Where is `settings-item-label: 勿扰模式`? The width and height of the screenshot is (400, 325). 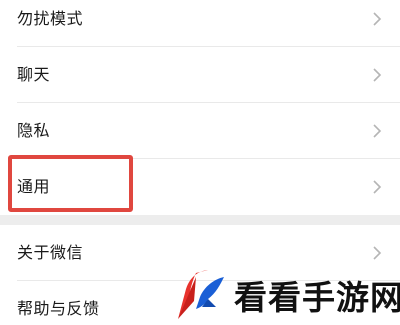
settings-item-label: 勿扰模式 is located at coordinates (50, 18).